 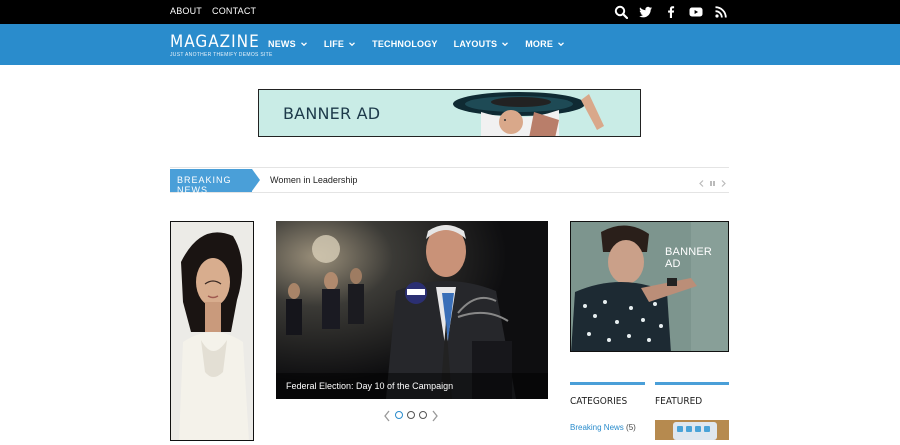 I want to click on sidebar-banner-ad: BANNER AD, so click(x=649, y=286).